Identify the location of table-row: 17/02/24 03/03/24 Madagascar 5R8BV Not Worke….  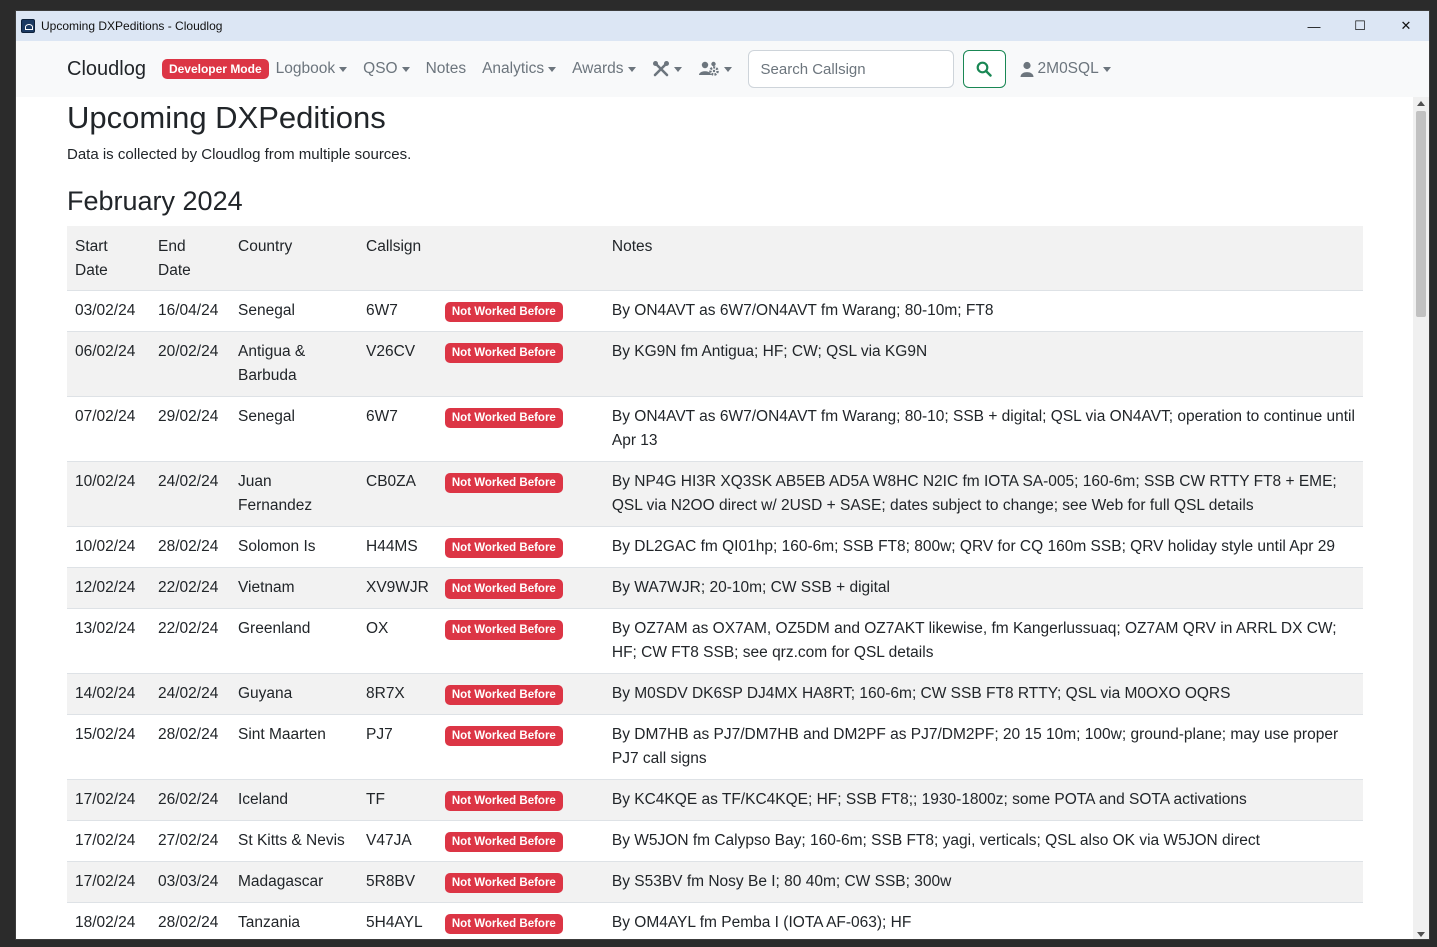
(715, 882).